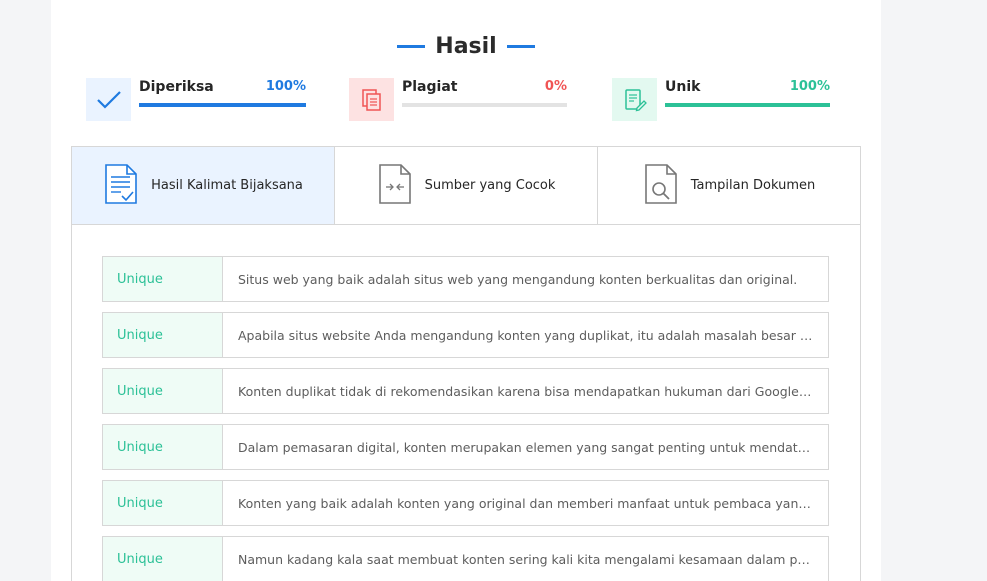 Image resolution: width=987 pixels, height=581 pixels. Describe the element at coordinates (484, 105) in the screenshot. I see `stat-plagiarism-progress` at that location.